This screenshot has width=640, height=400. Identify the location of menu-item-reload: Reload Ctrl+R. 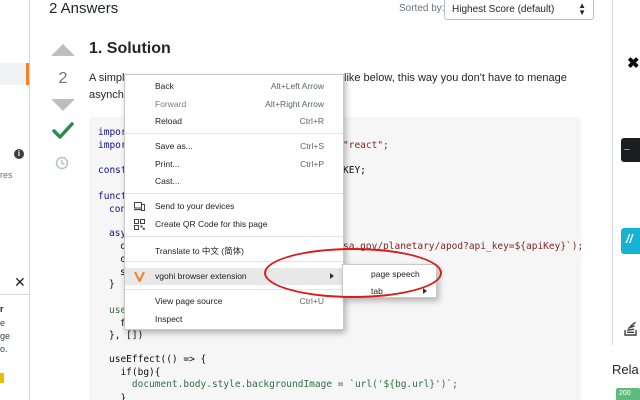
(234, 121).